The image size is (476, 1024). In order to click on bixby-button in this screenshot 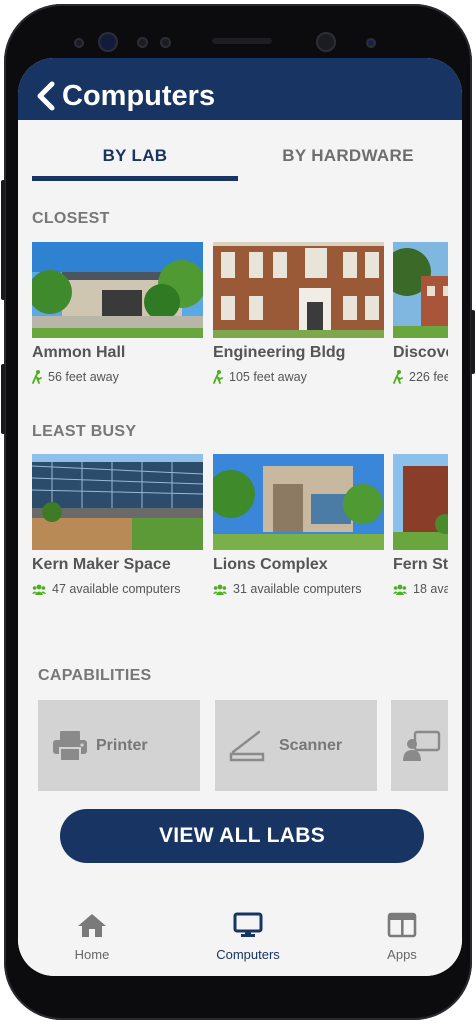, I will do `click(3, 399)`.